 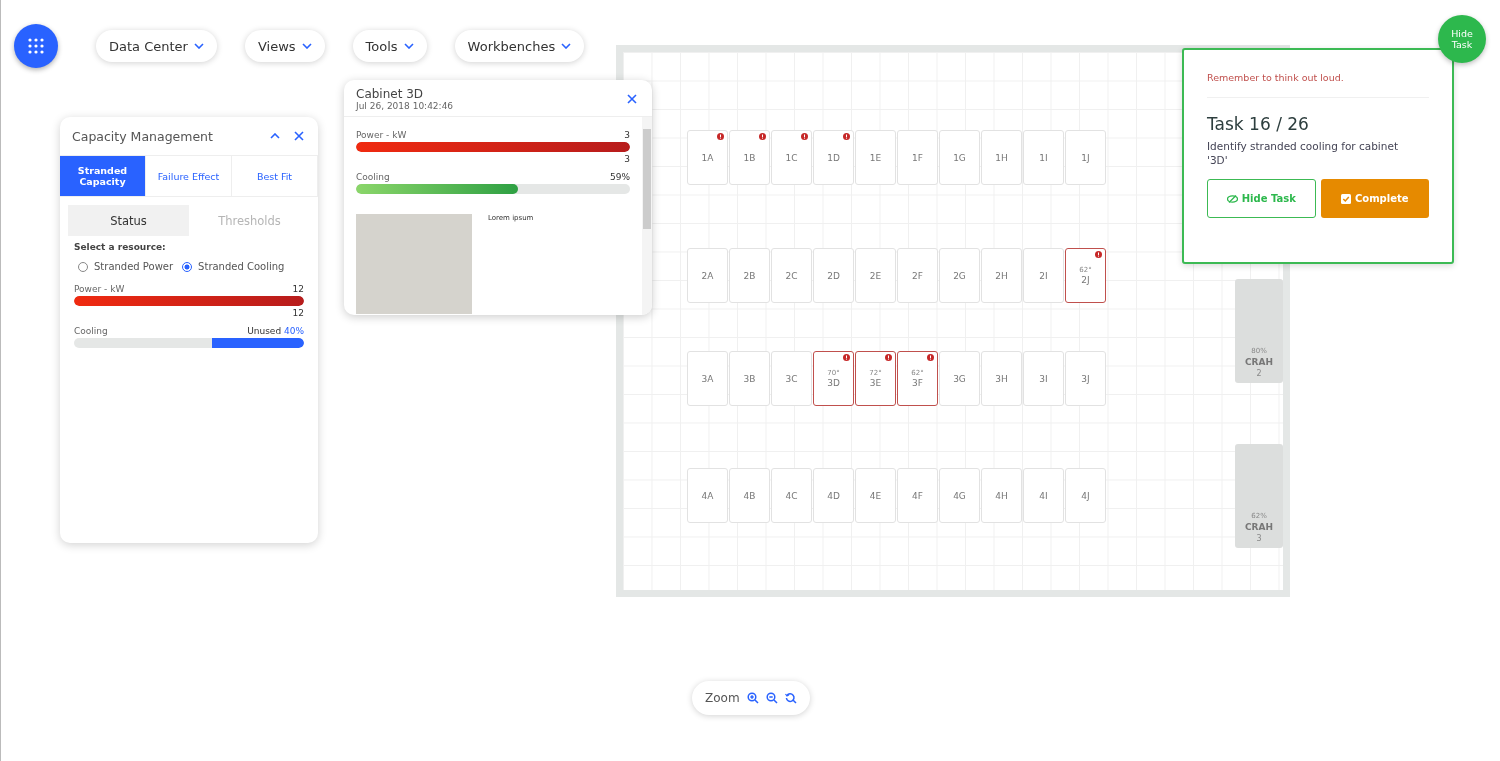 I want to click on apps-menu-button, so click(x=36, y=46).